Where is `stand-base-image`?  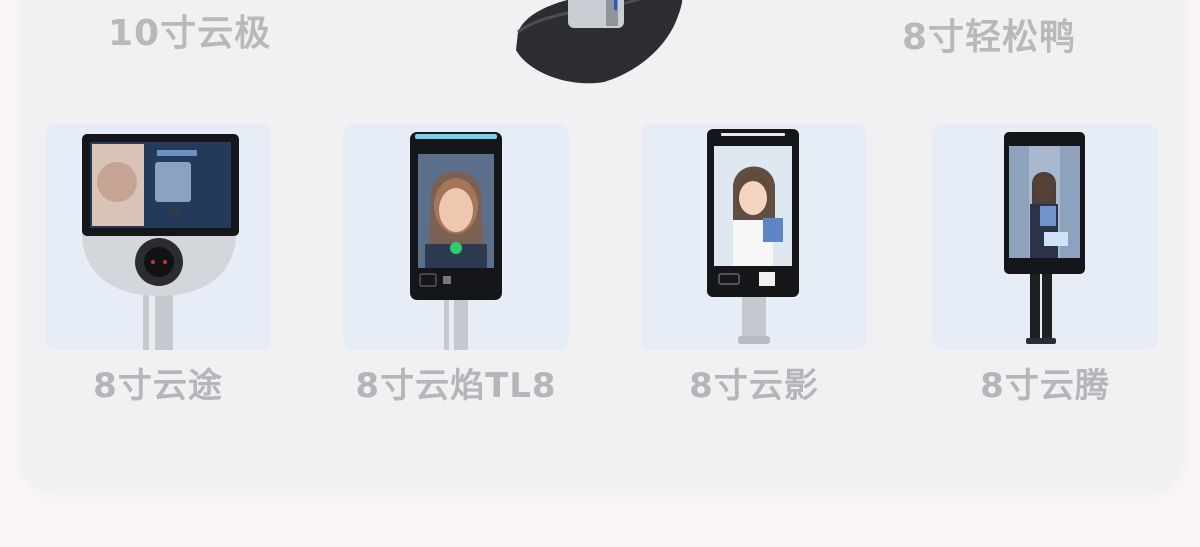 stand-base-image is located at coordinates (599, 42).